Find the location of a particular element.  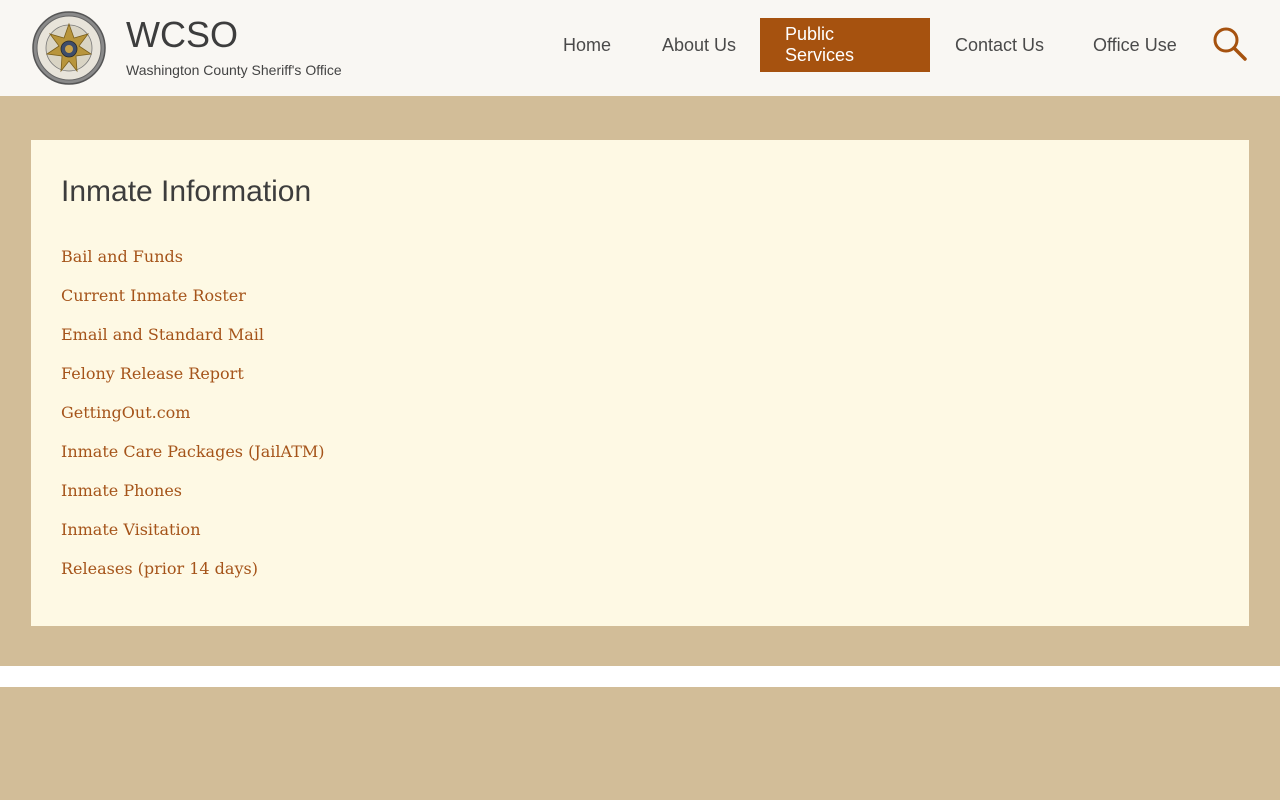

link-felony-release-report: Felony Release Report is located at coordinates (193, 381).